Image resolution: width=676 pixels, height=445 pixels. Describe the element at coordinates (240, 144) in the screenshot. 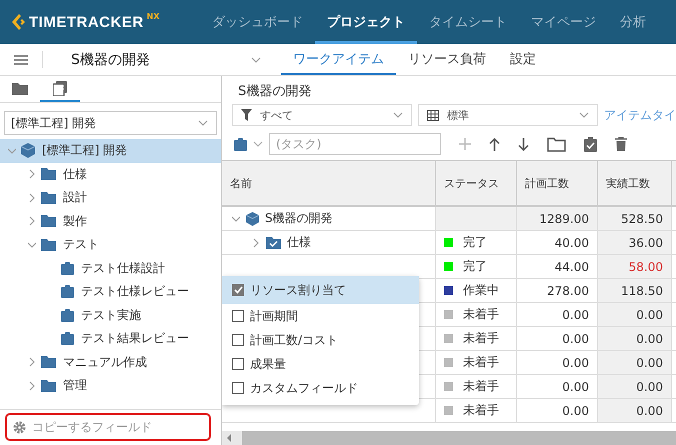

I see `task-type-icon` at that location.